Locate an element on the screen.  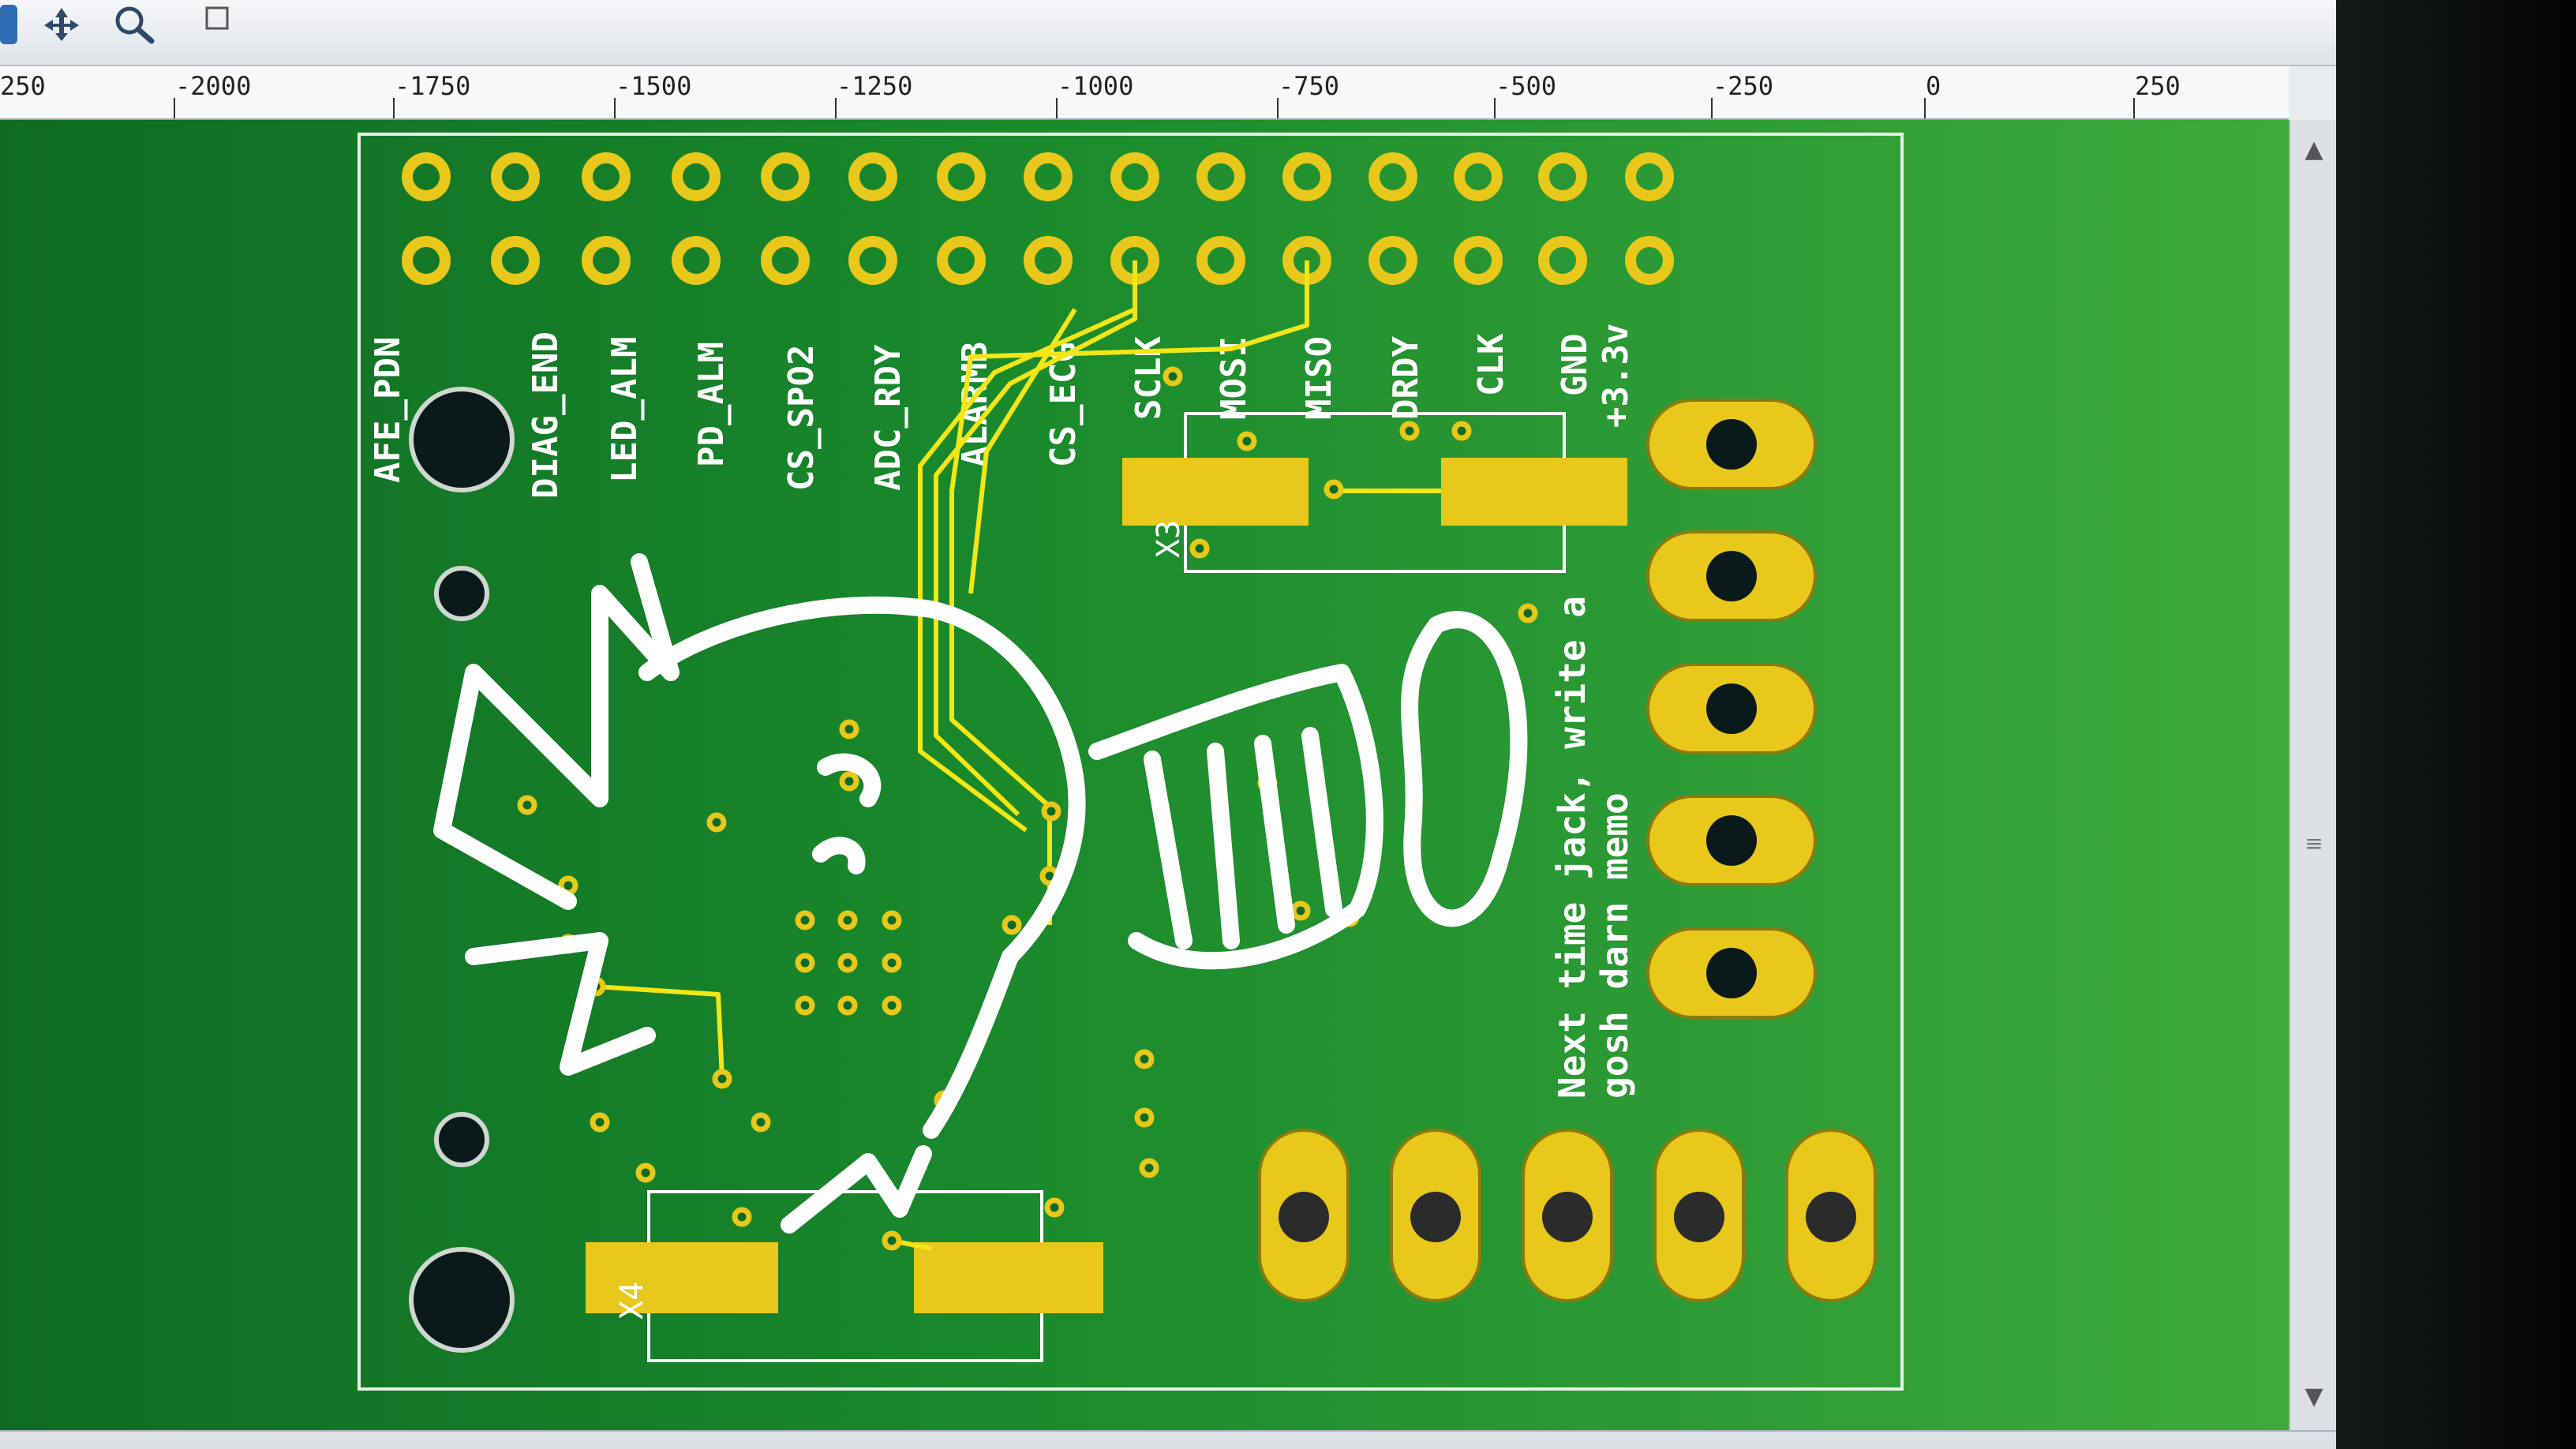
x4-label: X4 is located at coordinates (632, 1301).